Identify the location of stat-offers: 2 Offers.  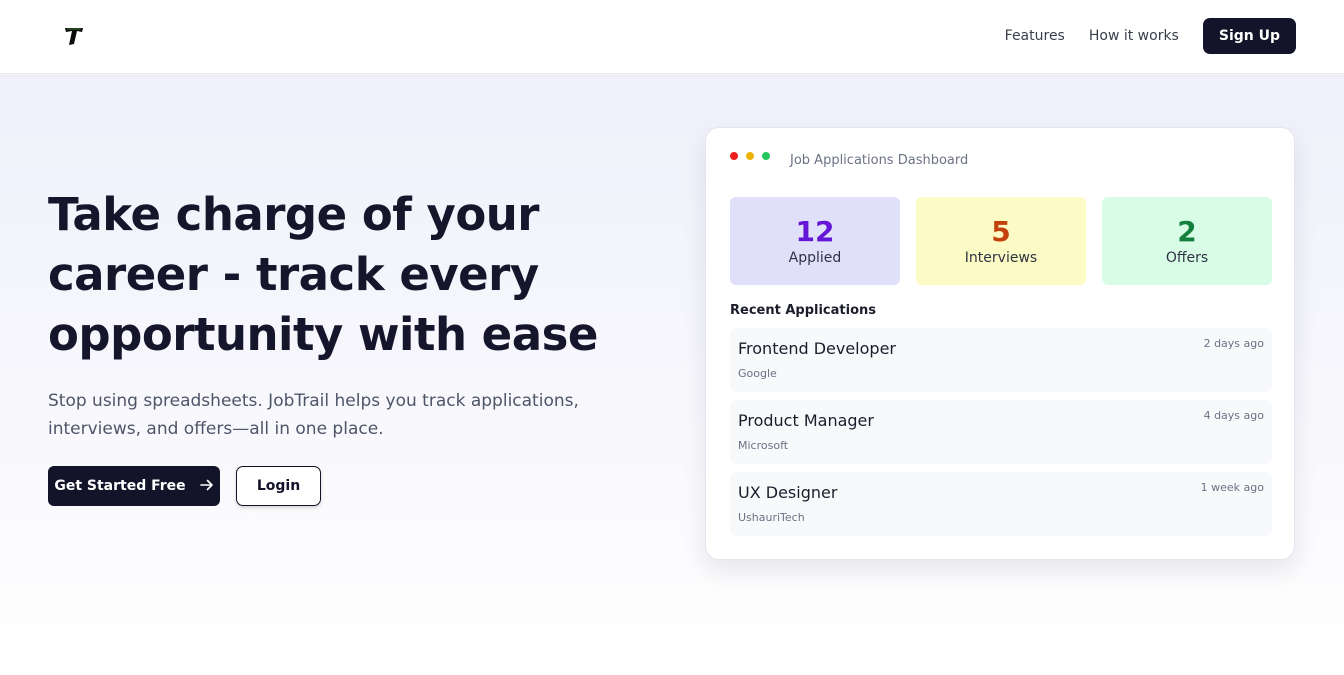
(1187, 241).